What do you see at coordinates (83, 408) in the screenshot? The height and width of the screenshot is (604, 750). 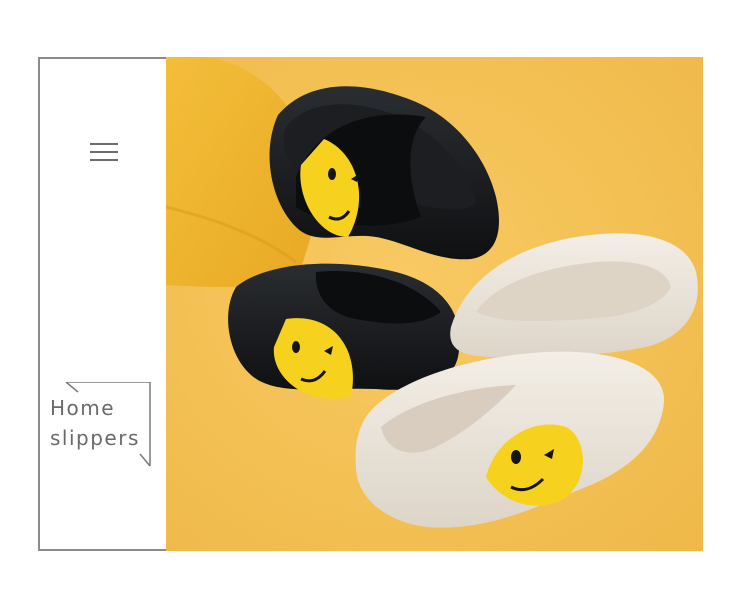 I see `caption-line-1: Home` at bounding box center [83, 408].